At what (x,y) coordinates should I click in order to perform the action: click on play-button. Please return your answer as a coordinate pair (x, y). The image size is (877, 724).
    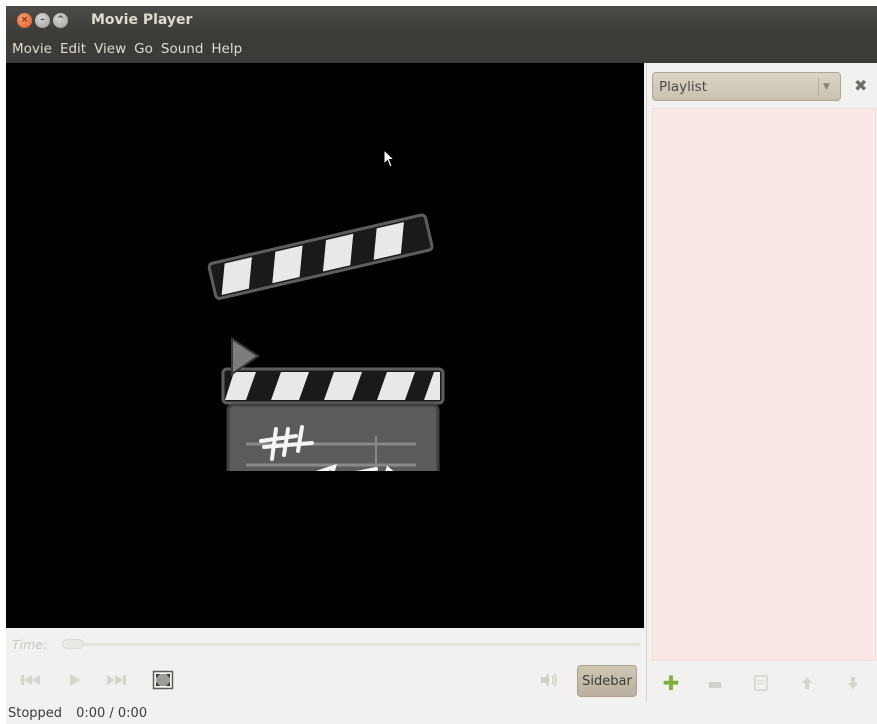
    Looking at the image, I should click on (75, 680).